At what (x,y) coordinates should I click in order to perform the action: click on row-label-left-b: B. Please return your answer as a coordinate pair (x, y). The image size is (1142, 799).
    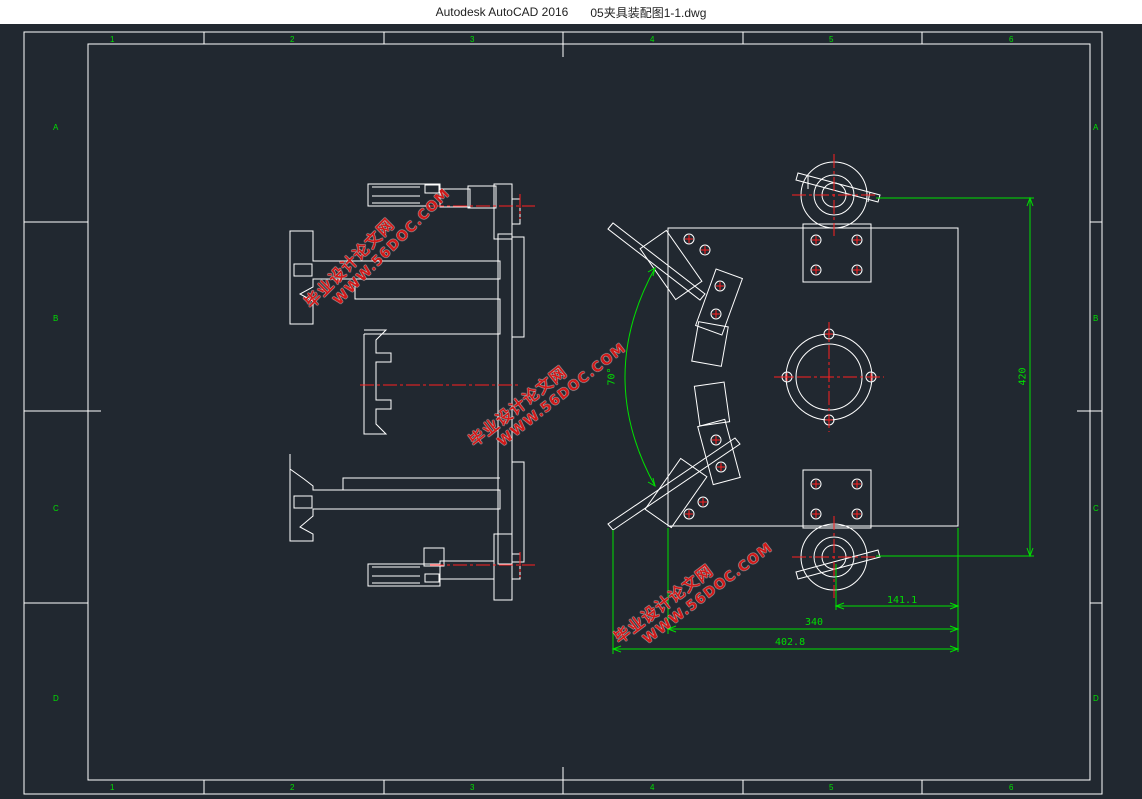
    Looking at the image, I should click on (56, 318).